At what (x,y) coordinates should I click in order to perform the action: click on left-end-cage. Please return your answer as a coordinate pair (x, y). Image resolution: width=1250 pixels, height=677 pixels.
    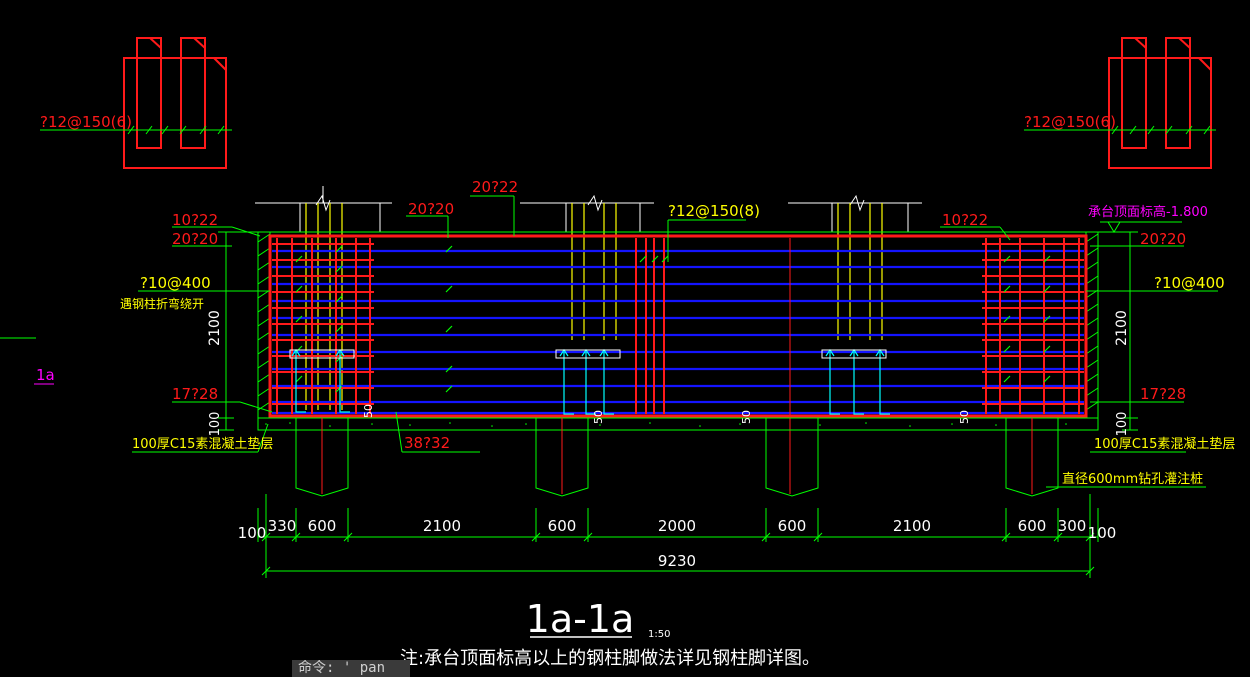
    Looking at the image, I should click on (323, 326).